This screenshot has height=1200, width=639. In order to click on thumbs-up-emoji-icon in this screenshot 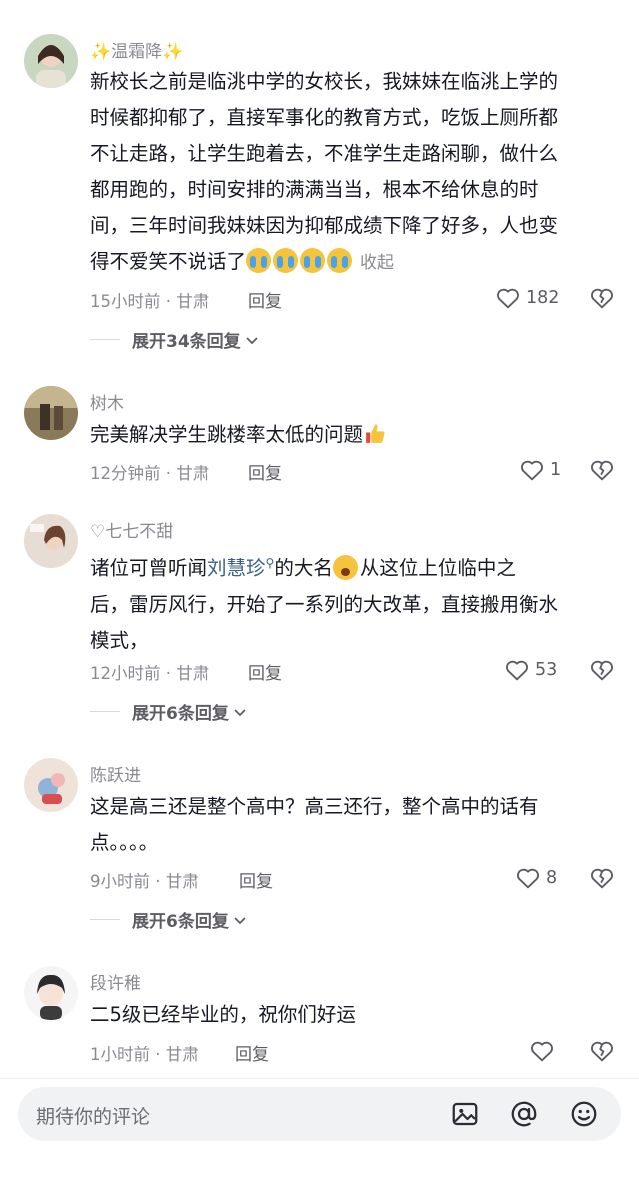, I will do `click(375, 433)`.